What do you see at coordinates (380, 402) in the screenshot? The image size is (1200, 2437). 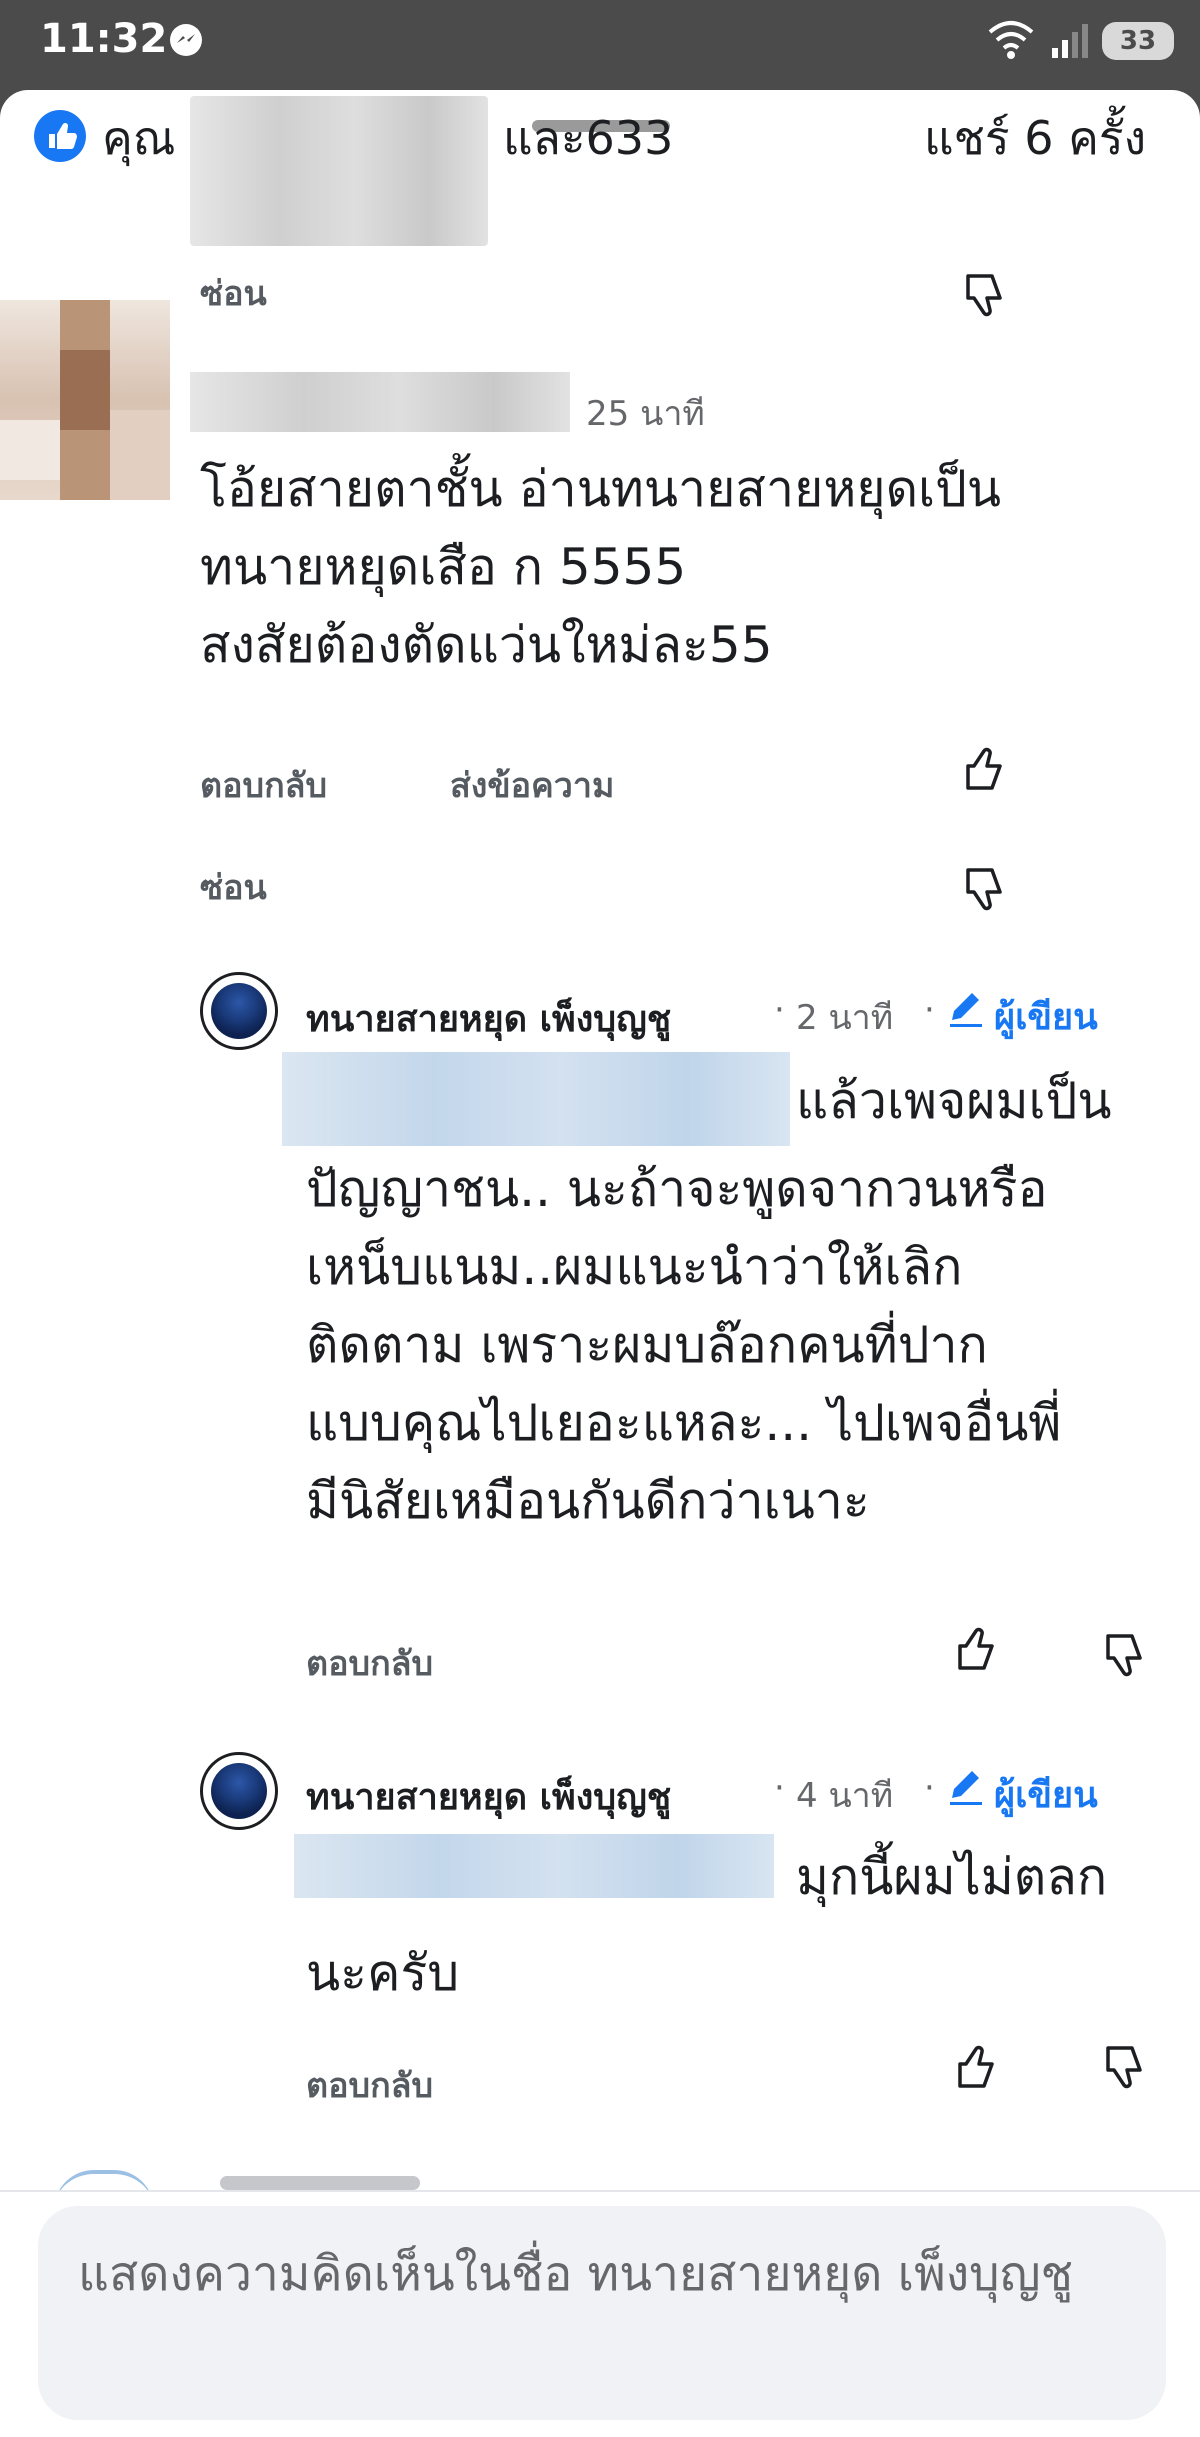 I see `blurred-commenter-name` at bounding box center [380, 402].